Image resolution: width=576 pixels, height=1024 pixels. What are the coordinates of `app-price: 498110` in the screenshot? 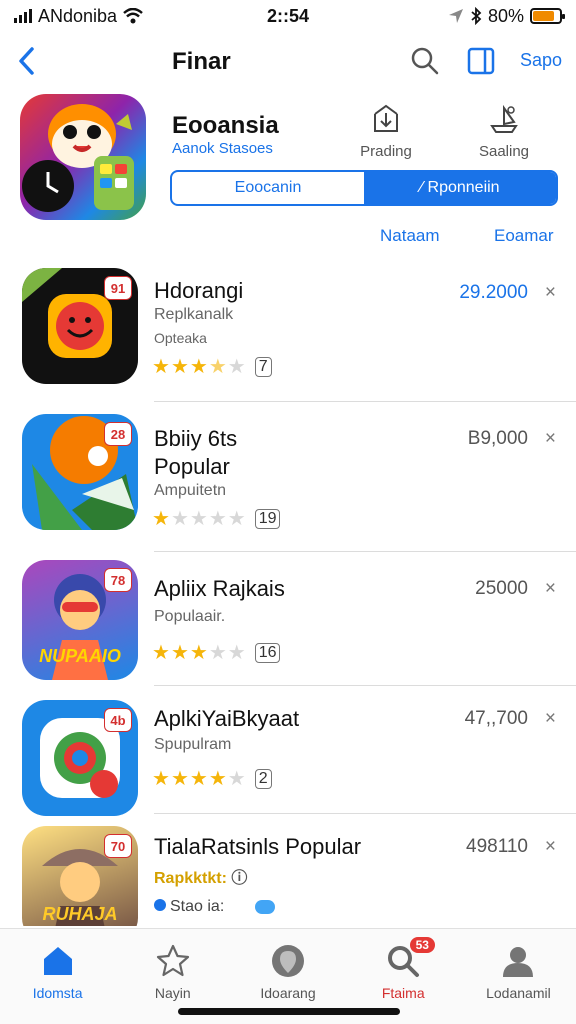 It's located at (497, 846).